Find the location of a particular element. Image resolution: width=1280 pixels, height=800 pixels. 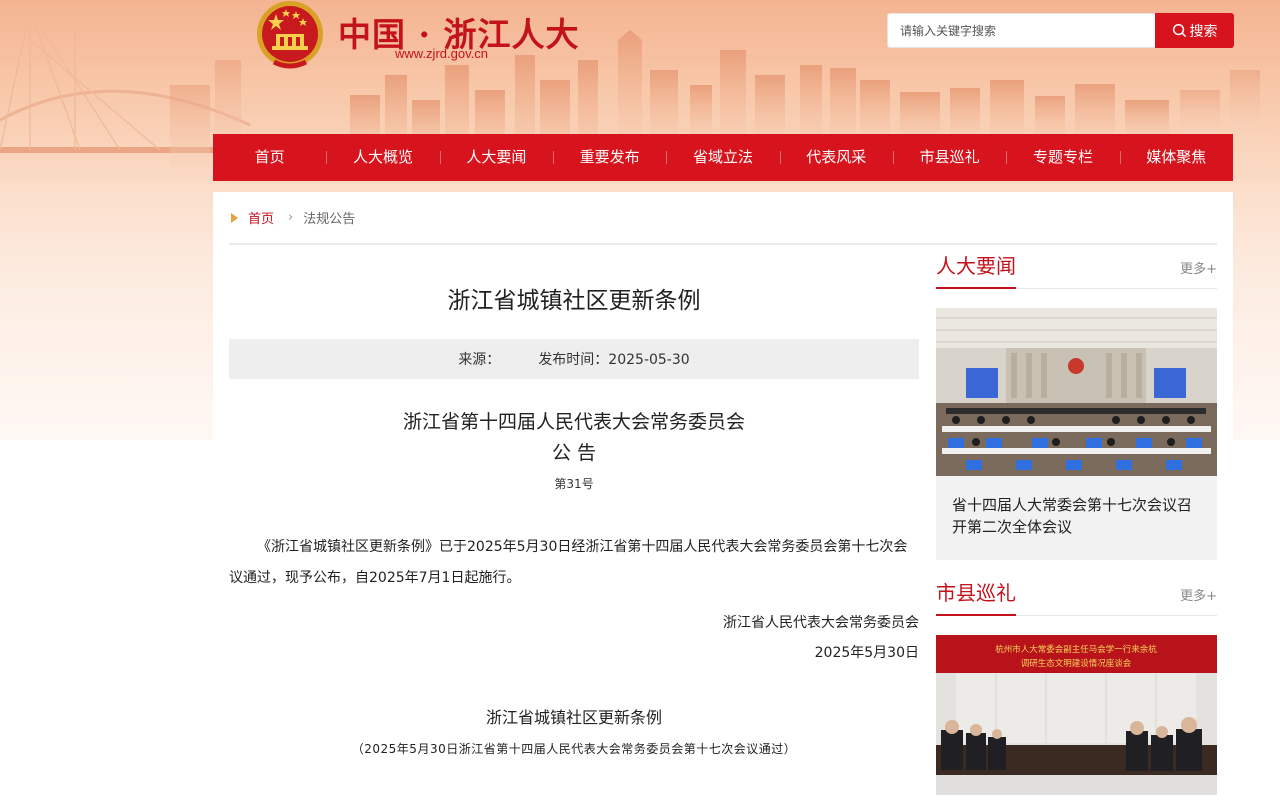

national-emblem-icon is located at coordinates (290, 36).